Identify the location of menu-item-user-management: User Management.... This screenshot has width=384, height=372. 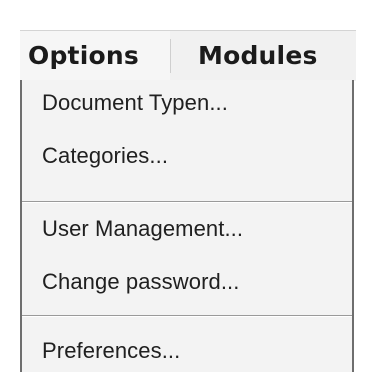
(142, 229).